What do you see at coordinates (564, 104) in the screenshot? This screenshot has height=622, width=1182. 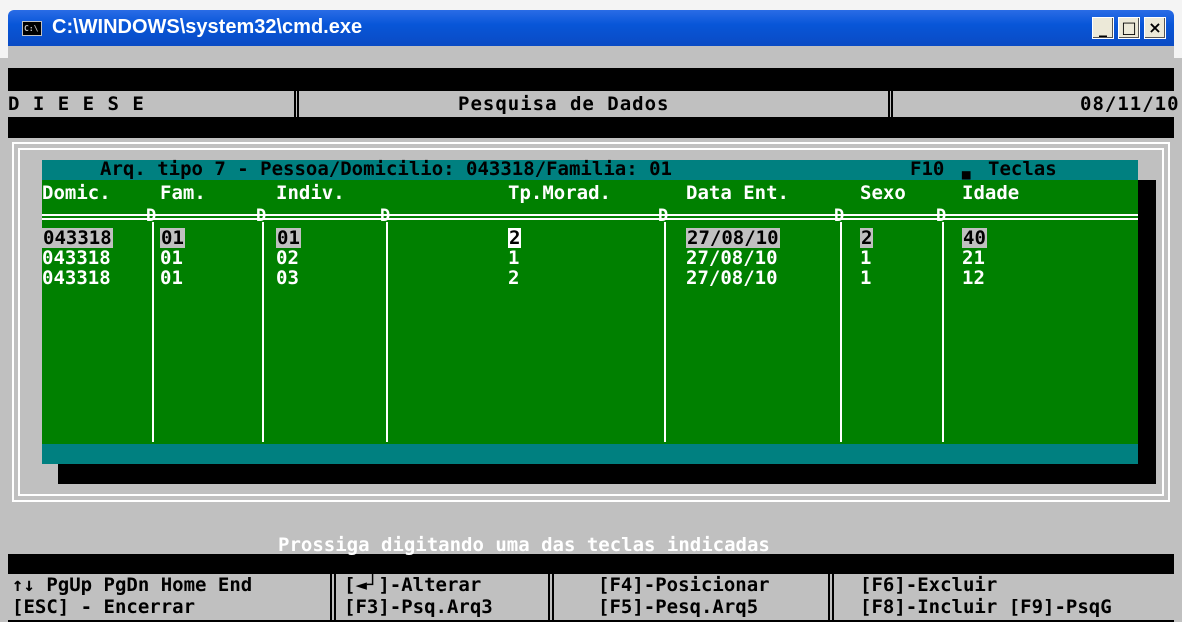 I see `screen-title: Pesquisa de Dados` at bounding box center [564, 104].